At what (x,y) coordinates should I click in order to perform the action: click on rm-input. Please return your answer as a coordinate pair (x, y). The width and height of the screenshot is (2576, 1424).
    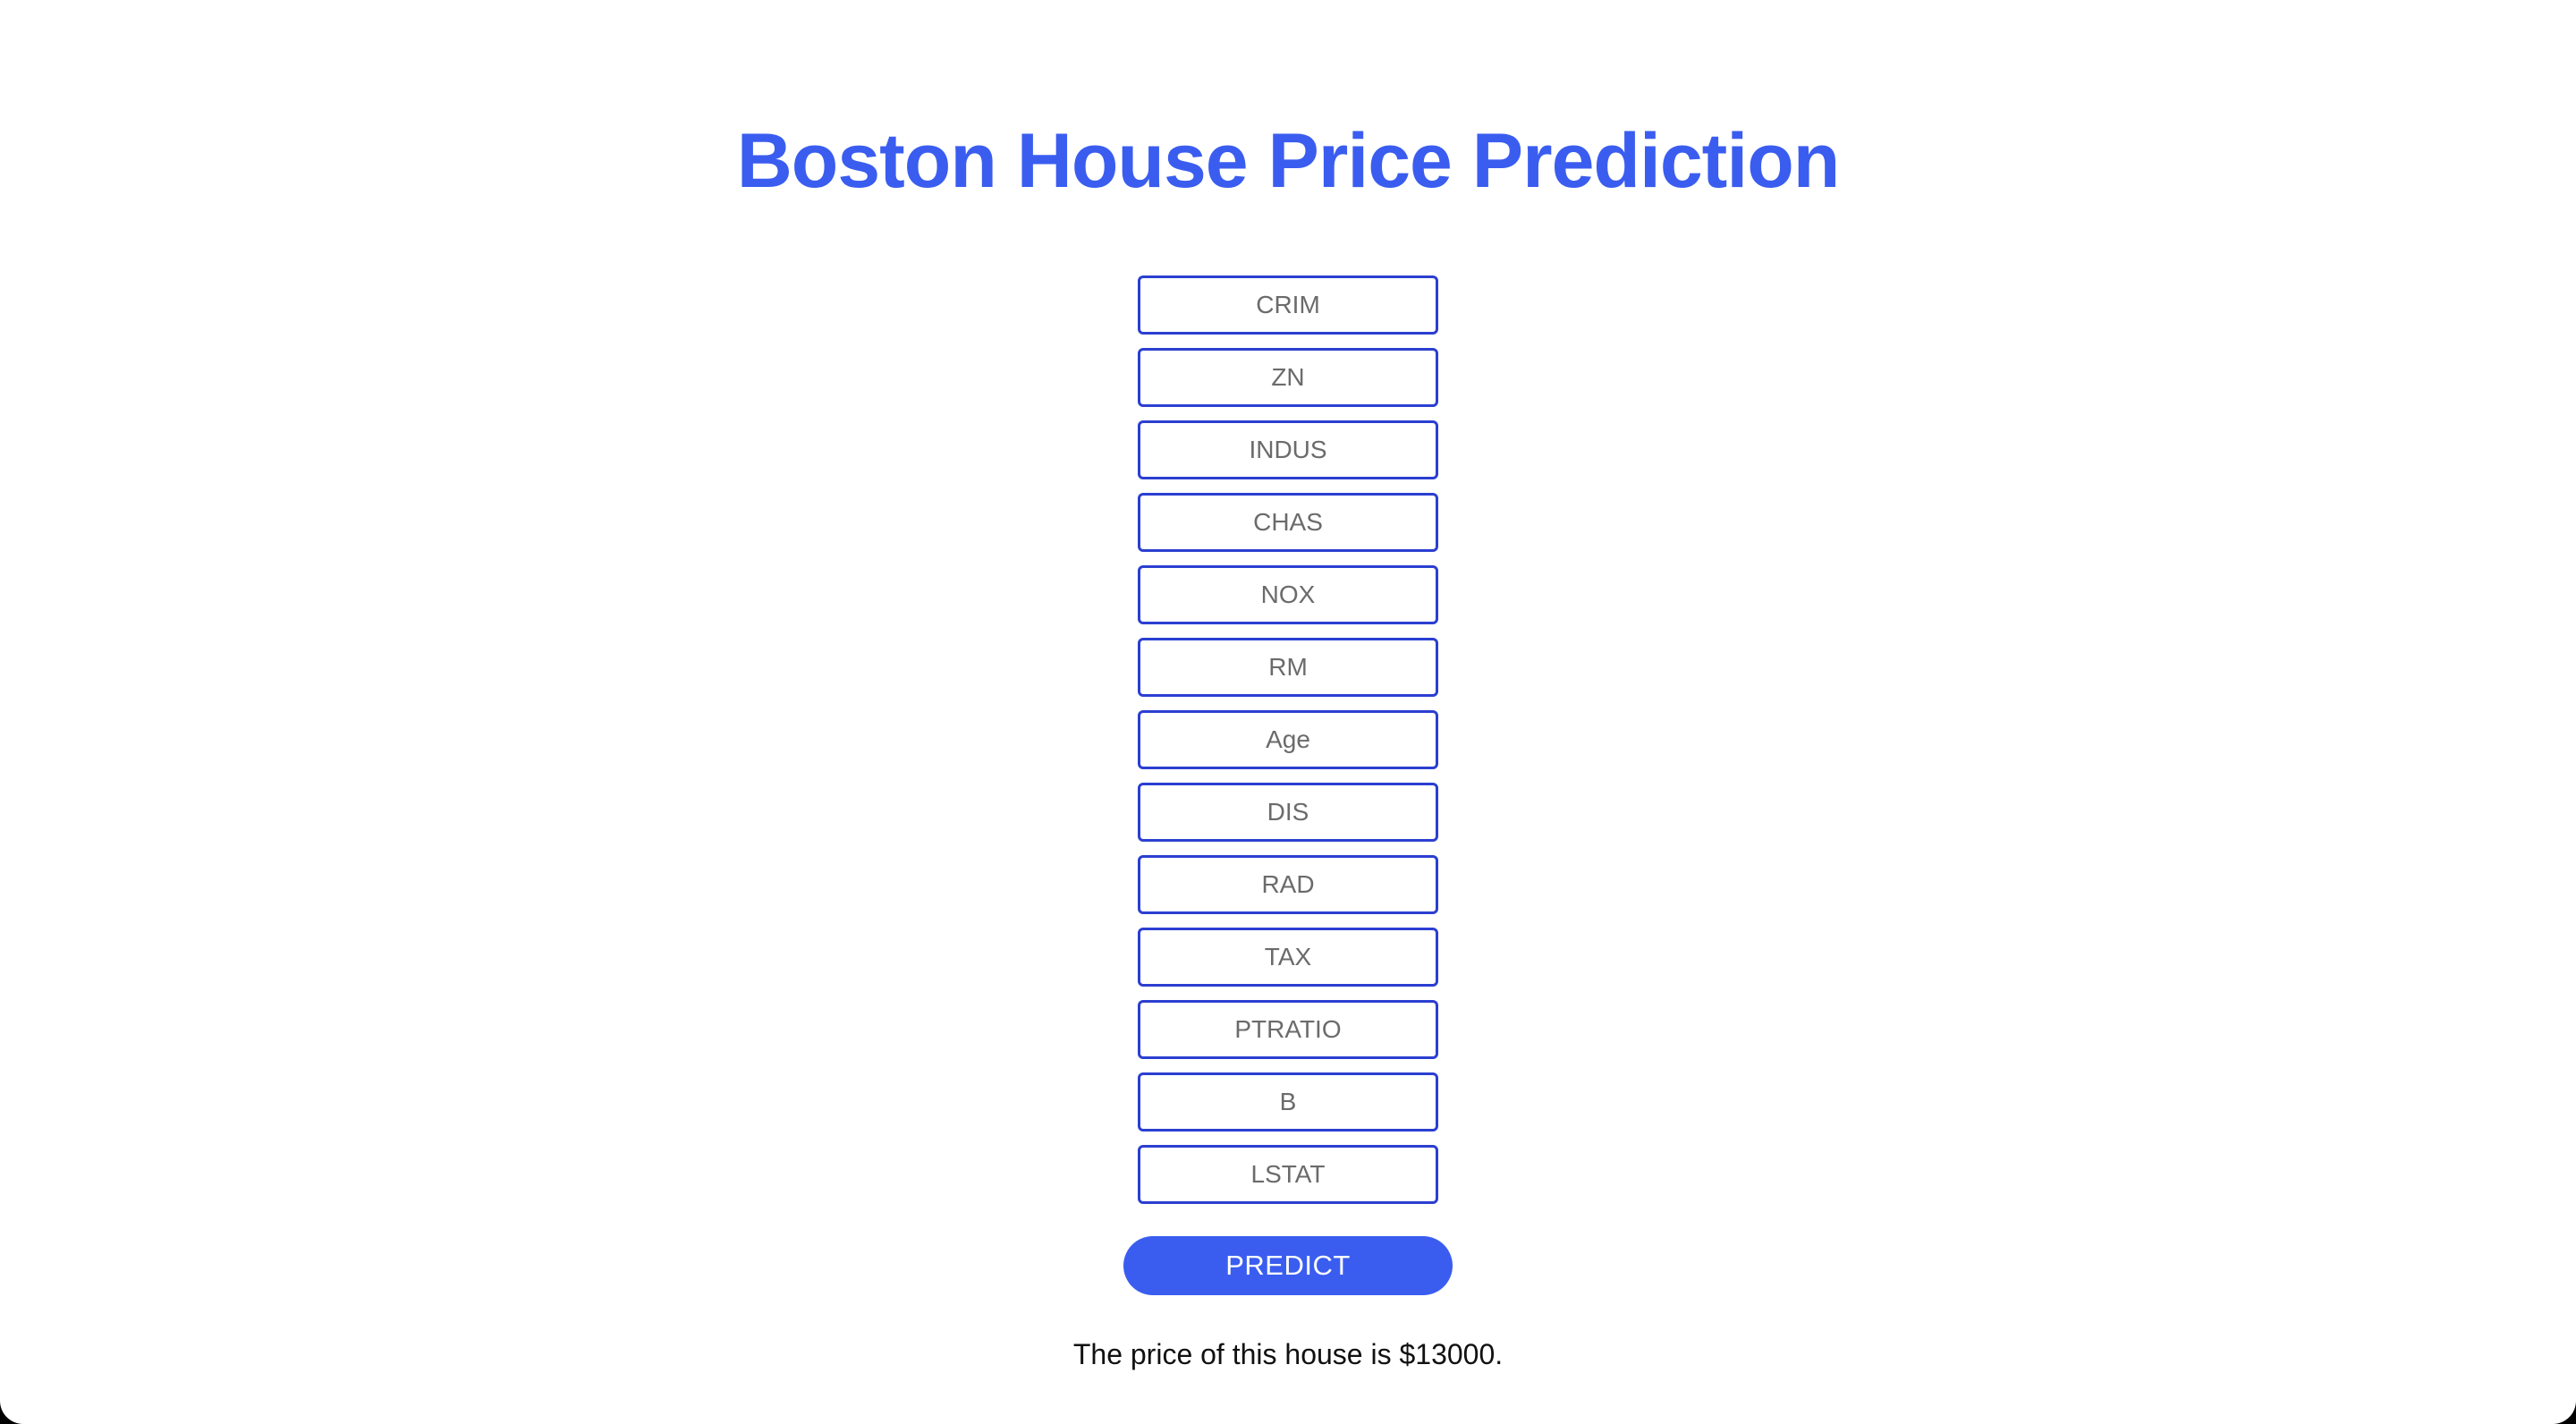
    Looking at the image, I should click on (1288, 667).